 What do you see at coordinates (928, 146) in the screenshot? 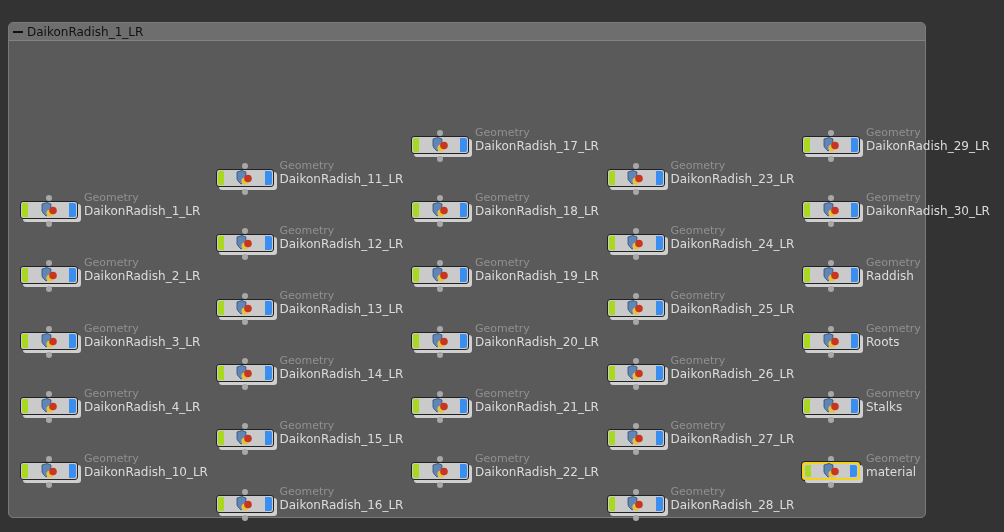
I see `node-name: DaikonRadish_29_LR` at bounding box center [928, 146].